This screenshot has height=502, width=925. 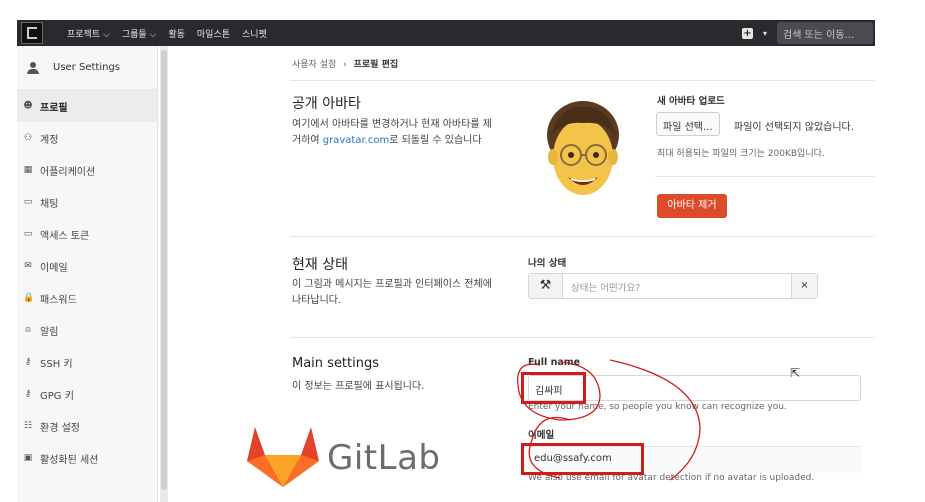 I want to click on annotation-box-email, so click(x=582, y=459).